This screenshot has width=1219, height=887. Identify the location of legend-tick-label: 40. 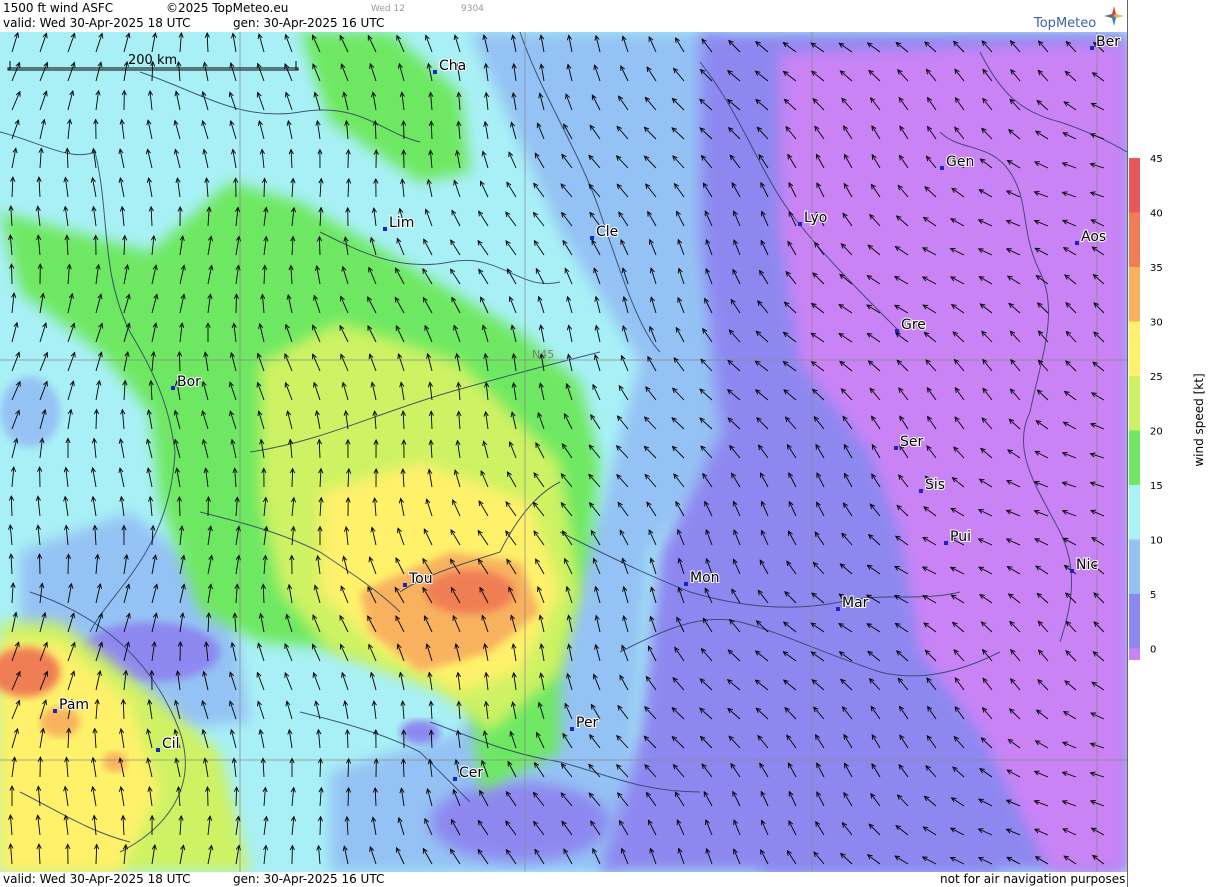
(1156, 214).